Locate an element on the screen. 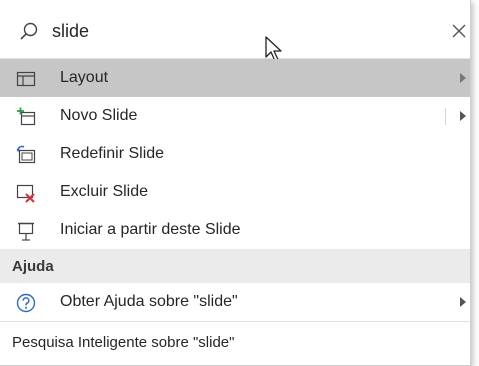 This screenshot has height=366, width=479. menu-item-obter-ajuda: Obter Ajuda sobre "slide" is located at coordinates (235, 302).